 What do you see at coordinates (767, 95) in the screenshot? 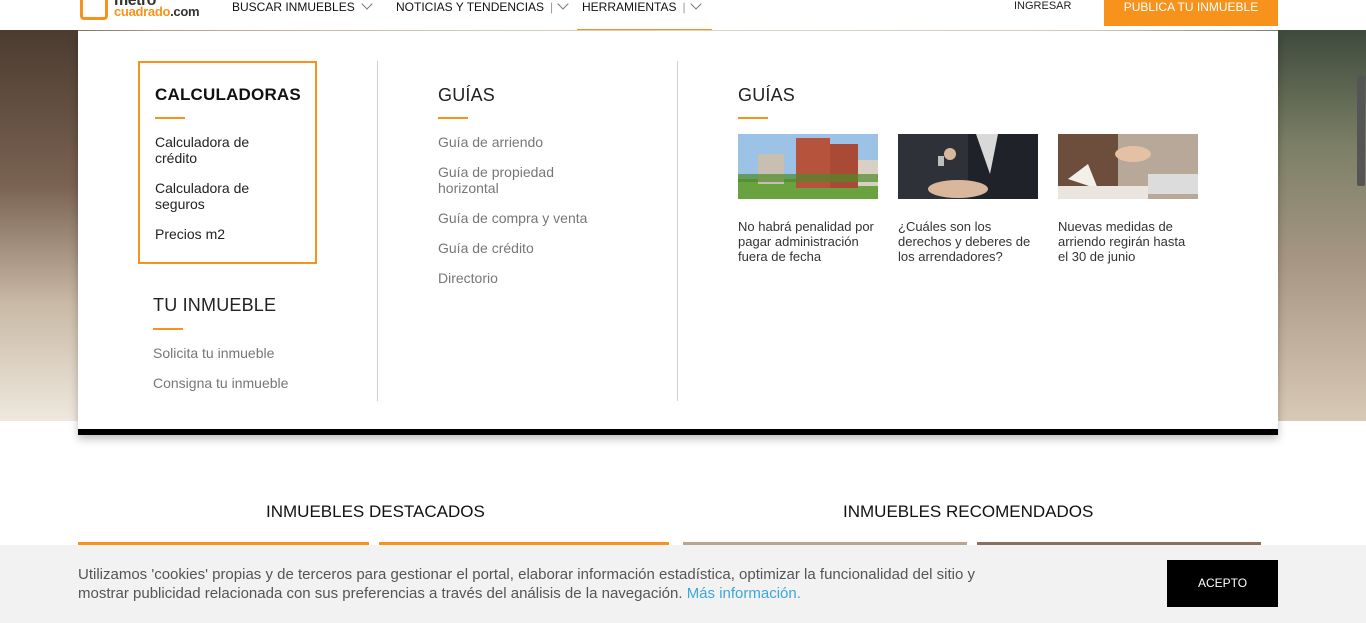
I see `guides-news-title: GUÍAS` at bounding box center [767, 95].